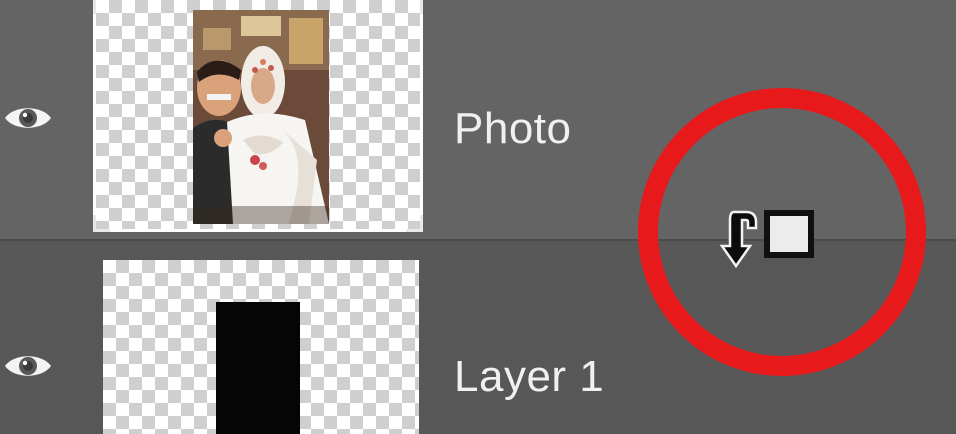 The image size is (956, 434). I want to click on photo-image, so click(261, 117).